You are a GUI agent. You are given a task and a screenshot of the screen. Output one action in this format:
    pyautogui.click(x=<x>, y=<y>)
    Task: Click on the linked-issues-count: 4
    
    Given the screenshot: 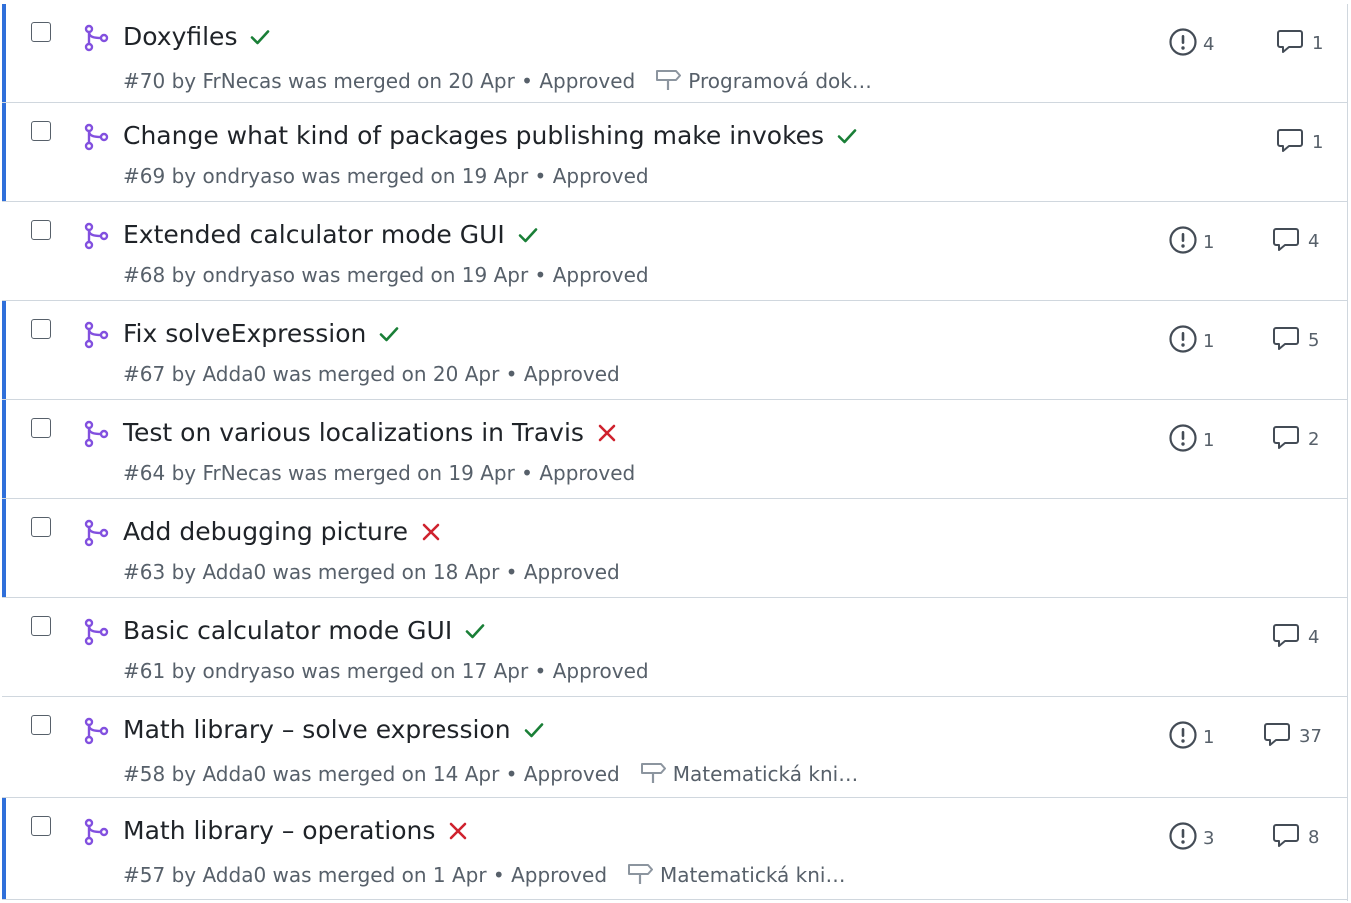 What is the action you would take?
    pyautogui.click(x=1209, y=44)
    